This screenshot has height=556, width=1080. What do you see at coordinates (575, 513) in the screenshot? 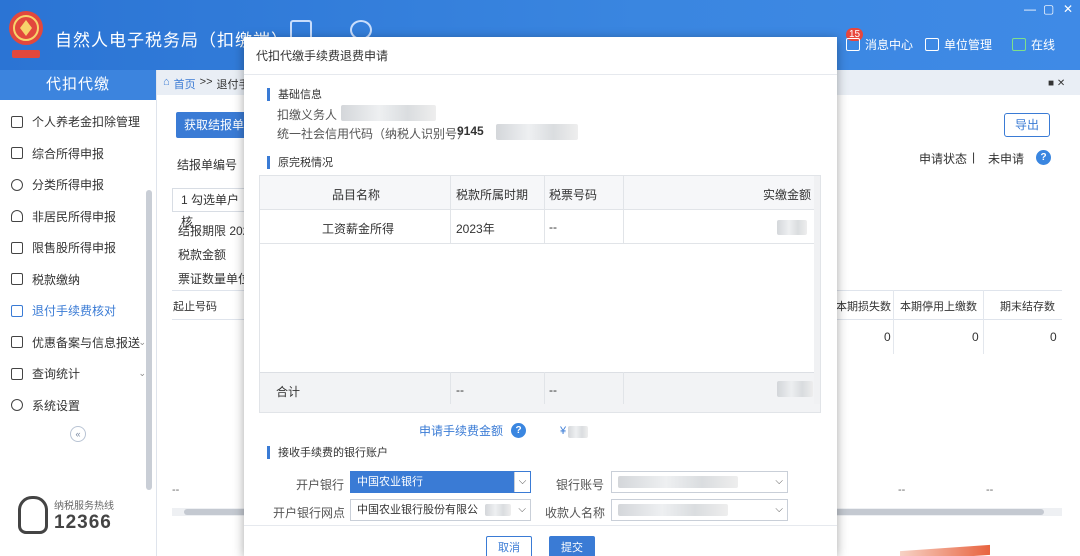
I see `payee-label: 收款人名称` at bounding box center [575, 513].